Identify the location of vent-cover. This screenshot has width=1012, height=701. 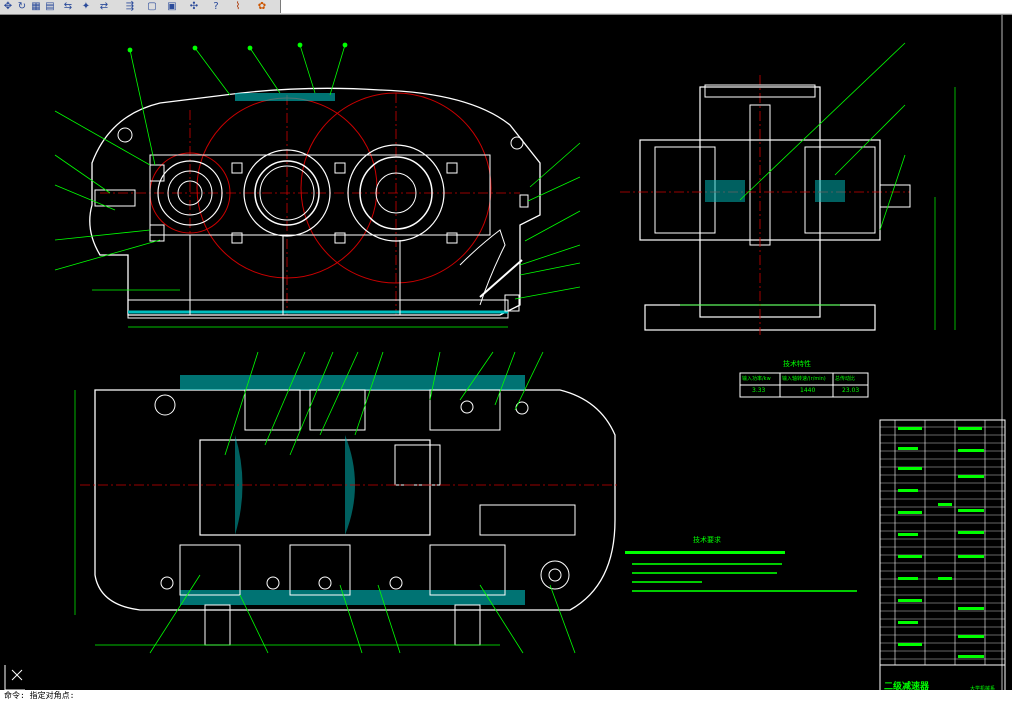
(285, 97).